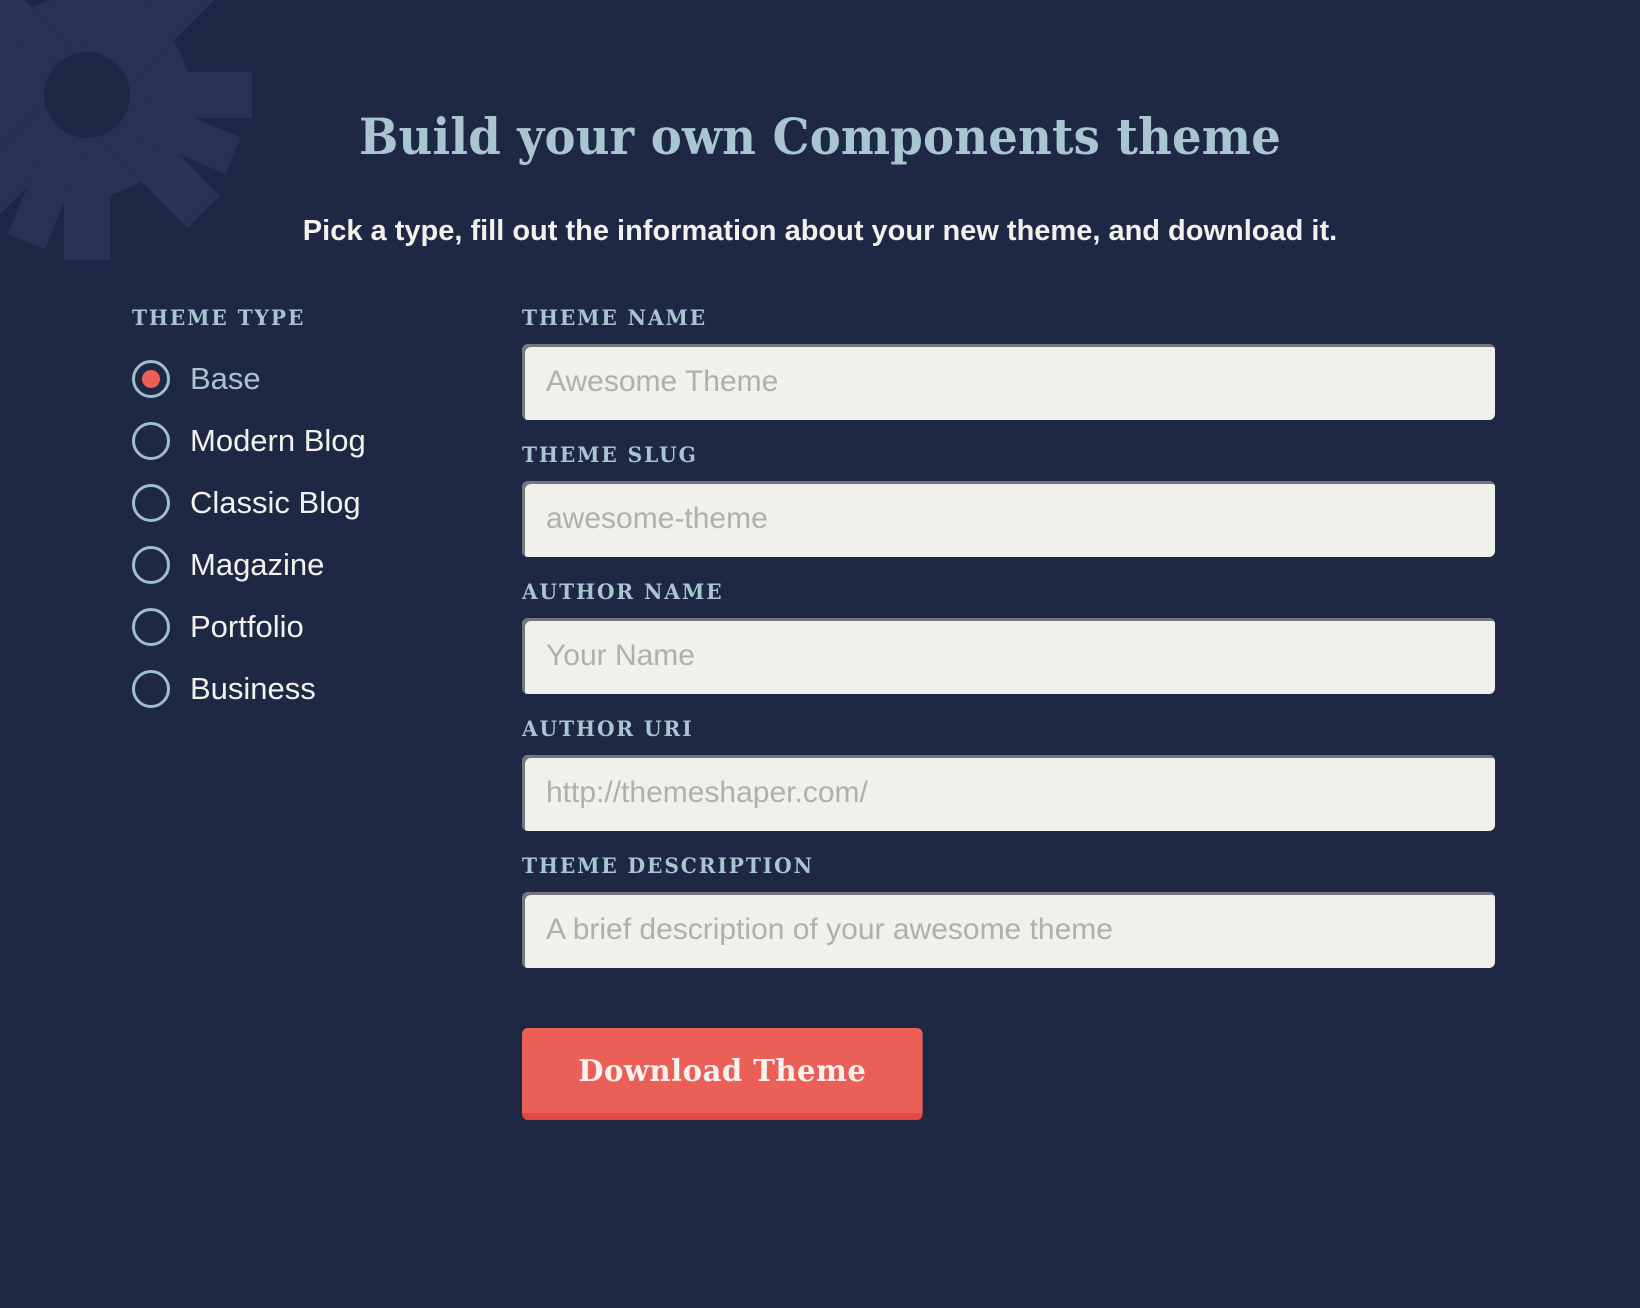 This screenshot has width=1640, height=1308. I want to click on field-author-uri: Author URI, so click(1008, 773).